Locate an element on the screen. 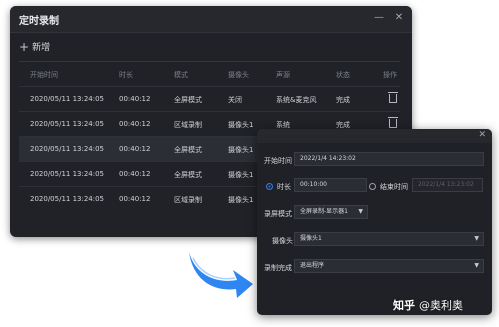 The height and width of the screenshot is (327, 499). header-audio: 声源 is located at coordinates (283, 75).